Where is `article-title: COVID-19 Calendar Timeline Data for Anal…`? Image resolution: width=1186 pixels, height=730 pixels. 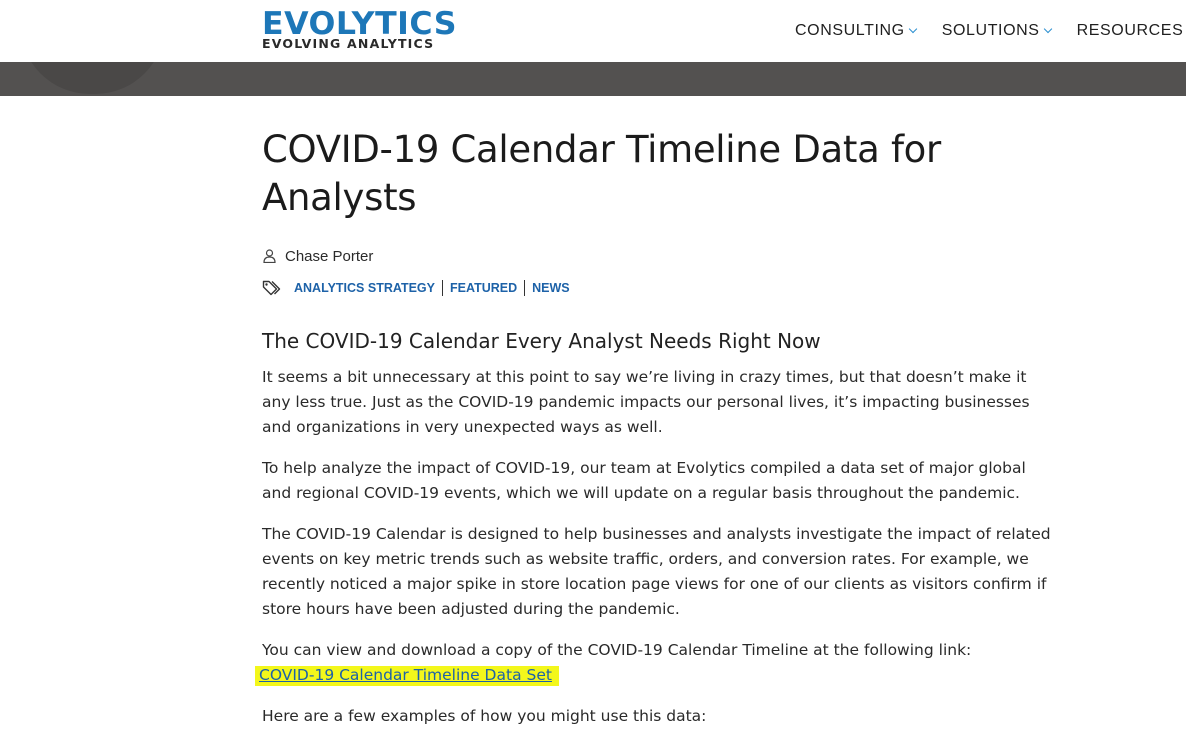 article-title: COVID-19 Calendar Timeline Data for Anal… is located at coordinates (601, 173).